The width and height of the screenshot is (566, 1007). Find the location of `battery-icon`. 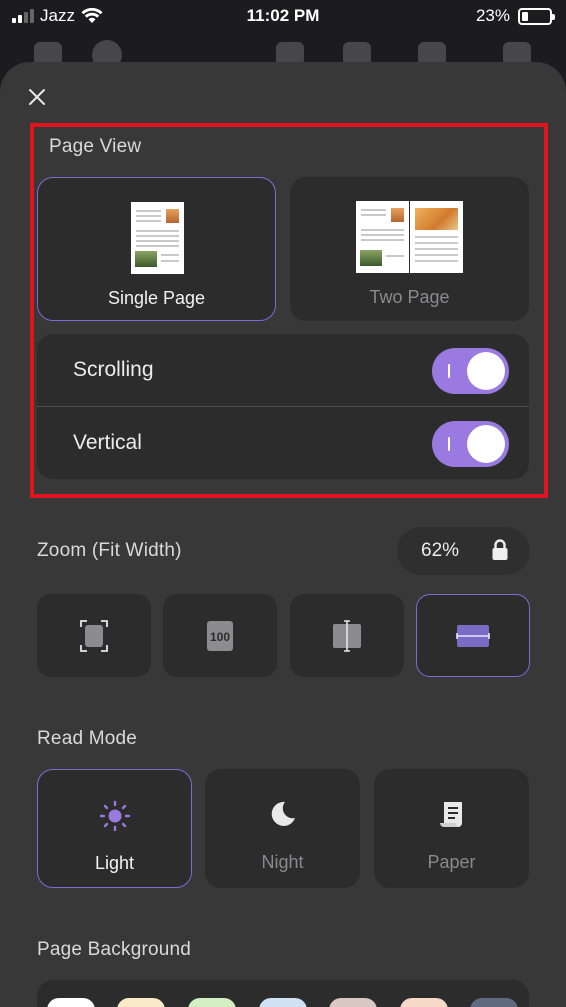

battery-icon is located at coordinates (536, 16).